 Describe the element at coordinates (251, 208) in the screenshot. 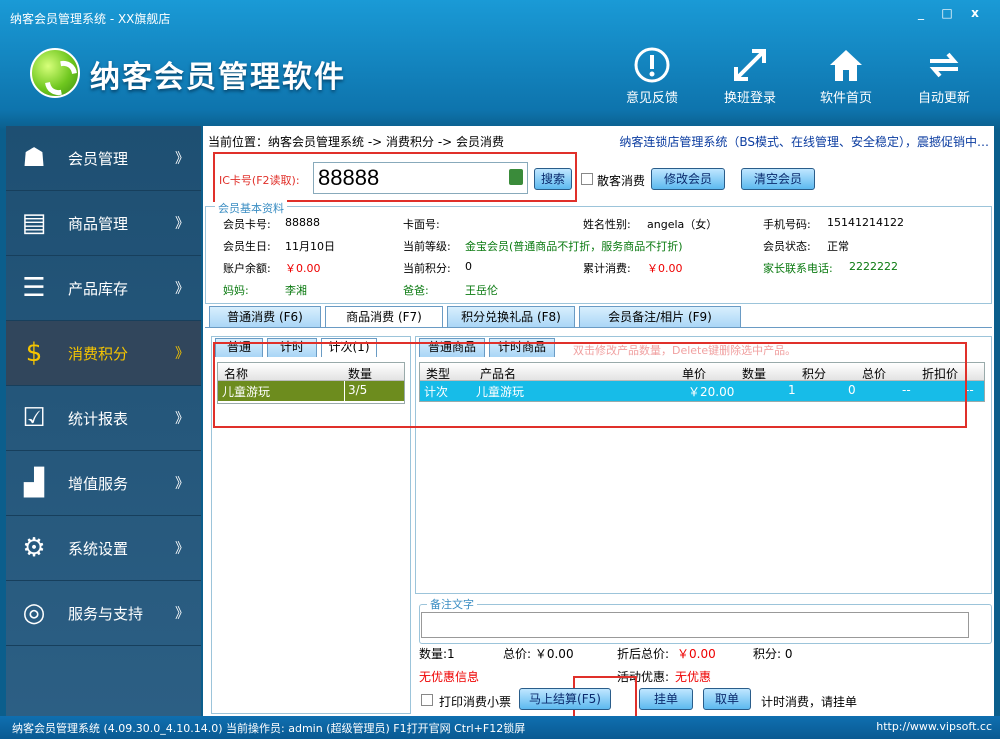

I see `member-group-title: 会员基本资料` at that location.